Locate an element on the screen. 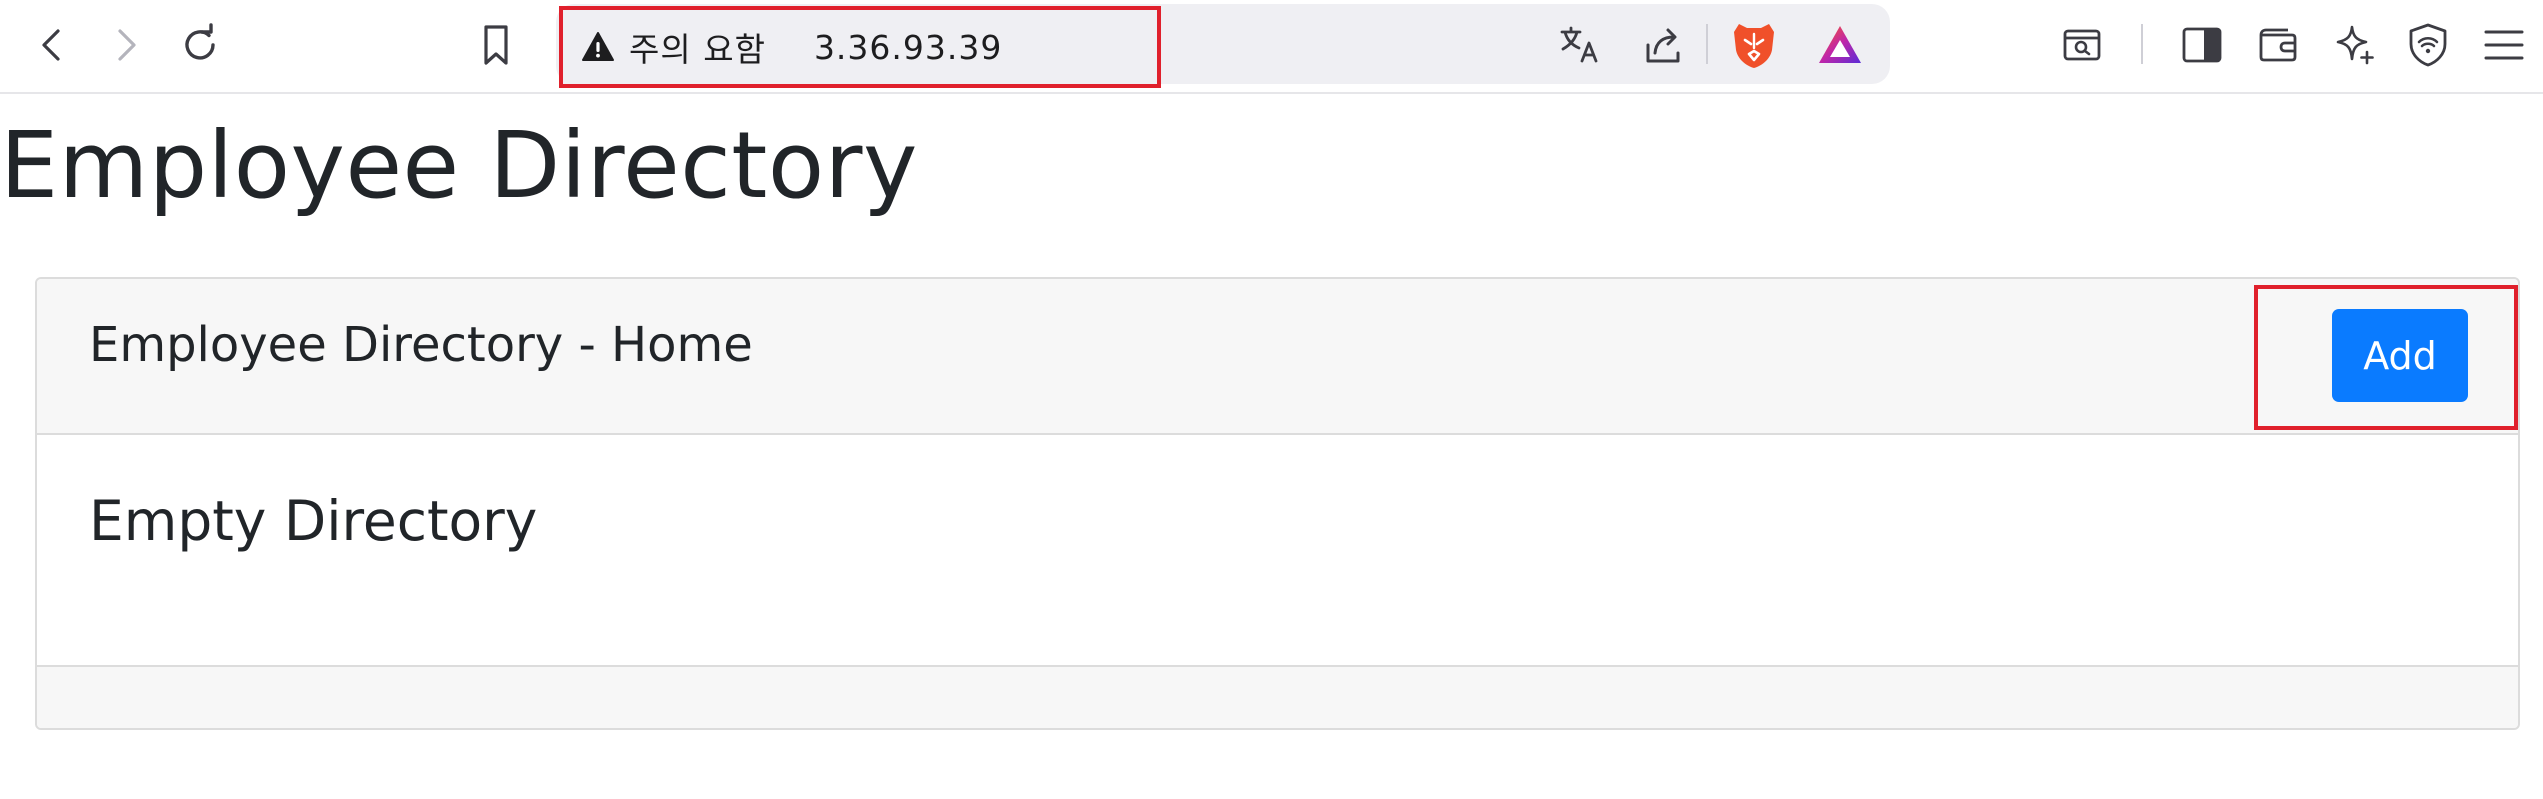 This screenshot has width=2543, height=799. sidebar-button is located at coordinates (2202, 45).